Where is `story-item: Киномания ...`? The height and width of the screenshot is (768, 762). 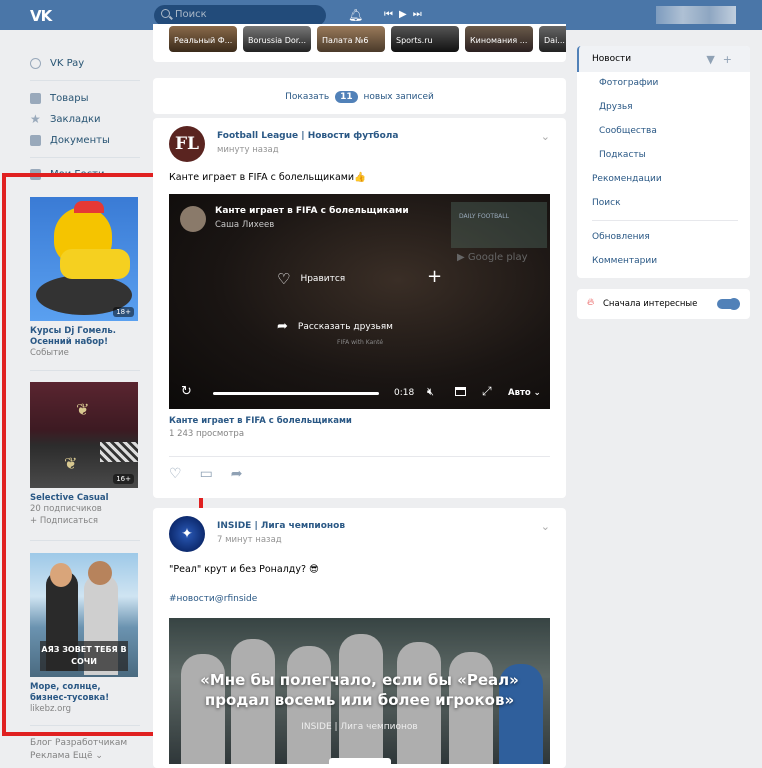
story-item: Киномания ... is located at coordinates (499, 39).